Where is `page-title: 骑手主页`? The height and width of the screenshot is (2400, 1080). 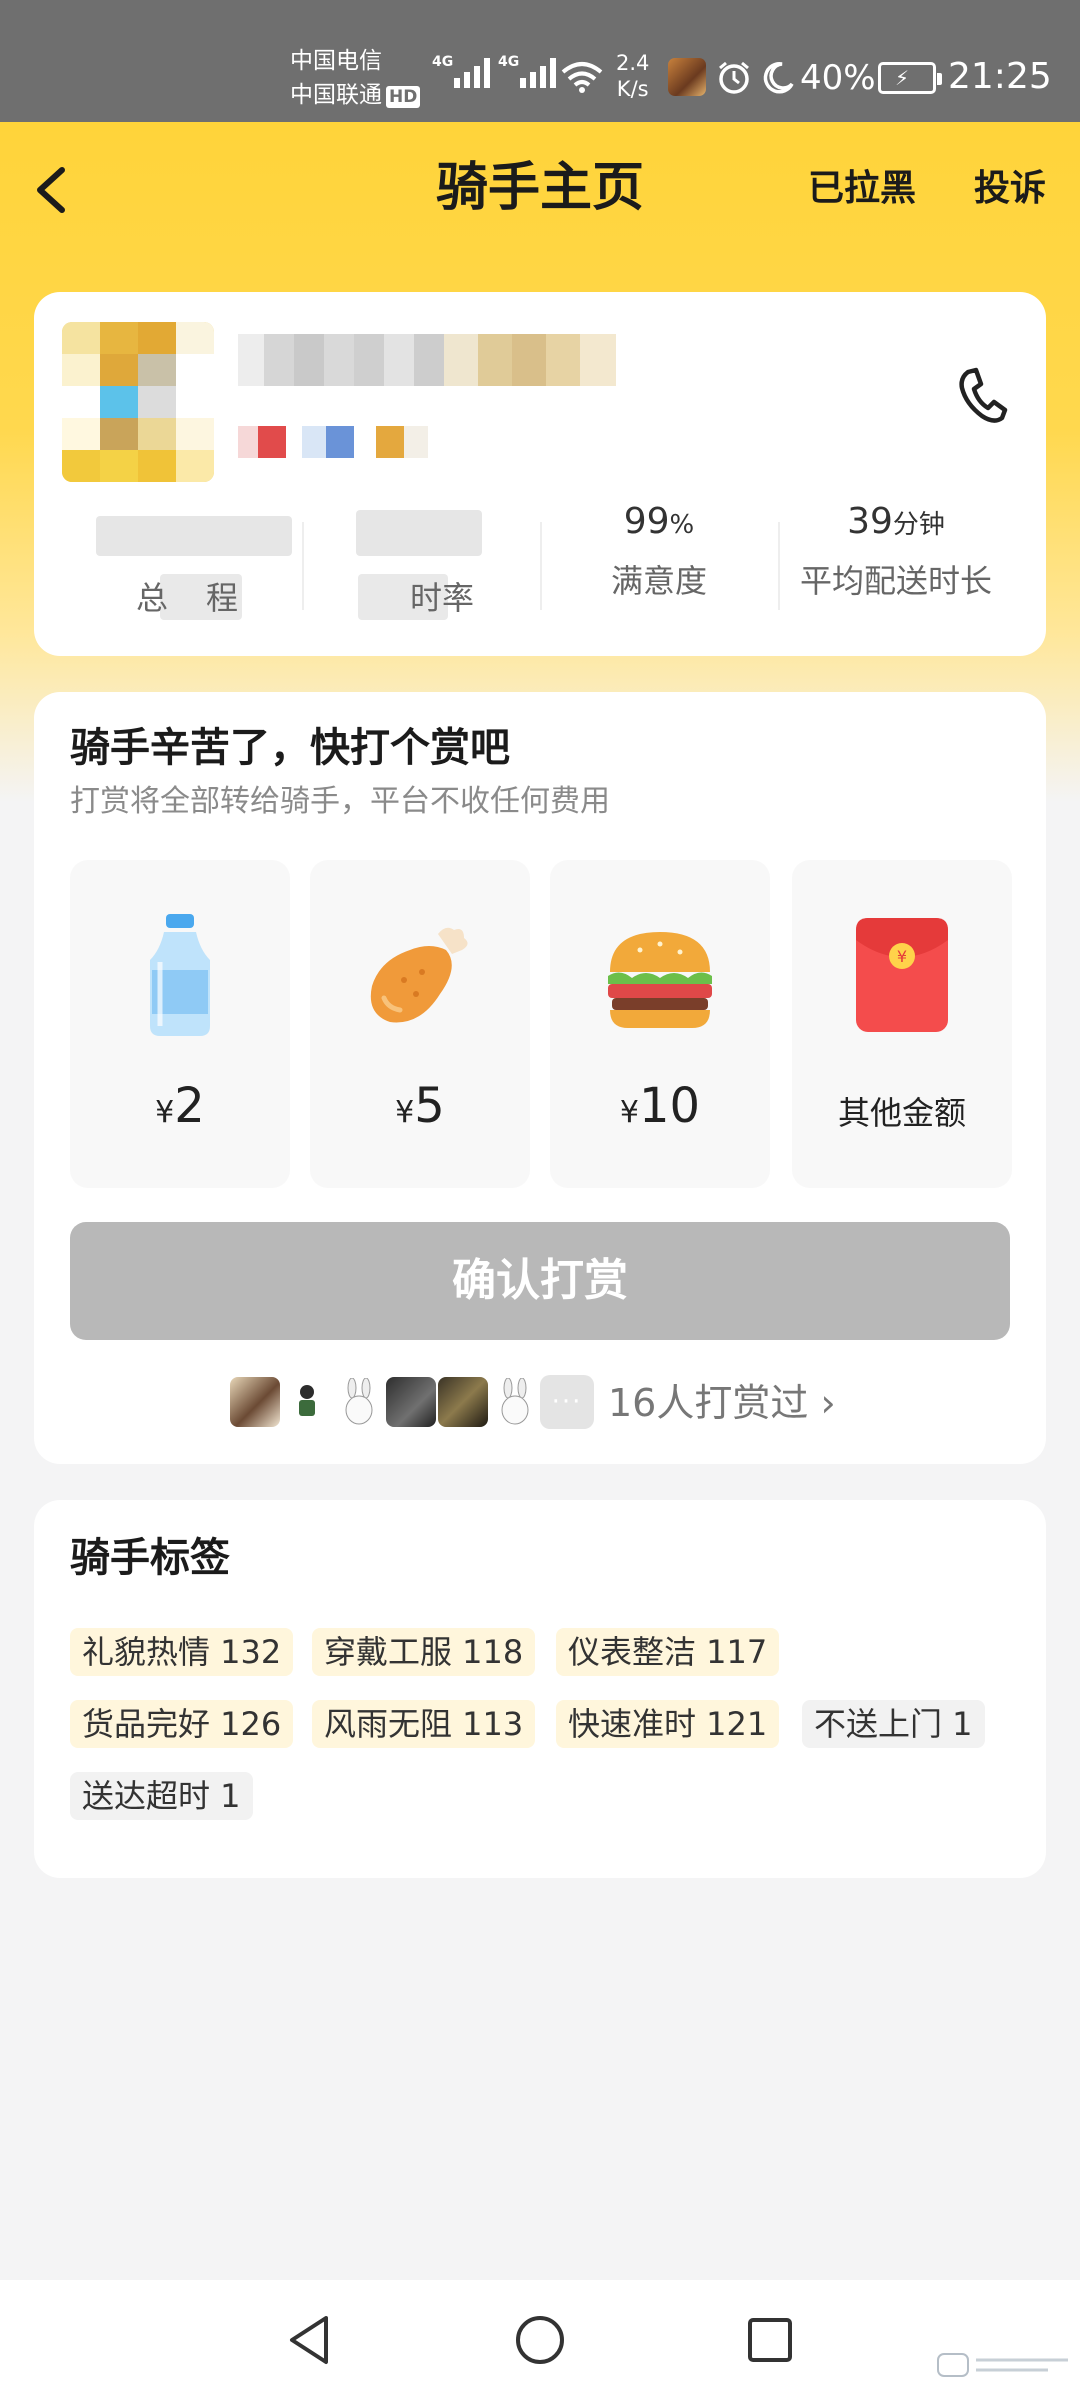 page-title: 骑手主页 is located at coordinates (539, 188).